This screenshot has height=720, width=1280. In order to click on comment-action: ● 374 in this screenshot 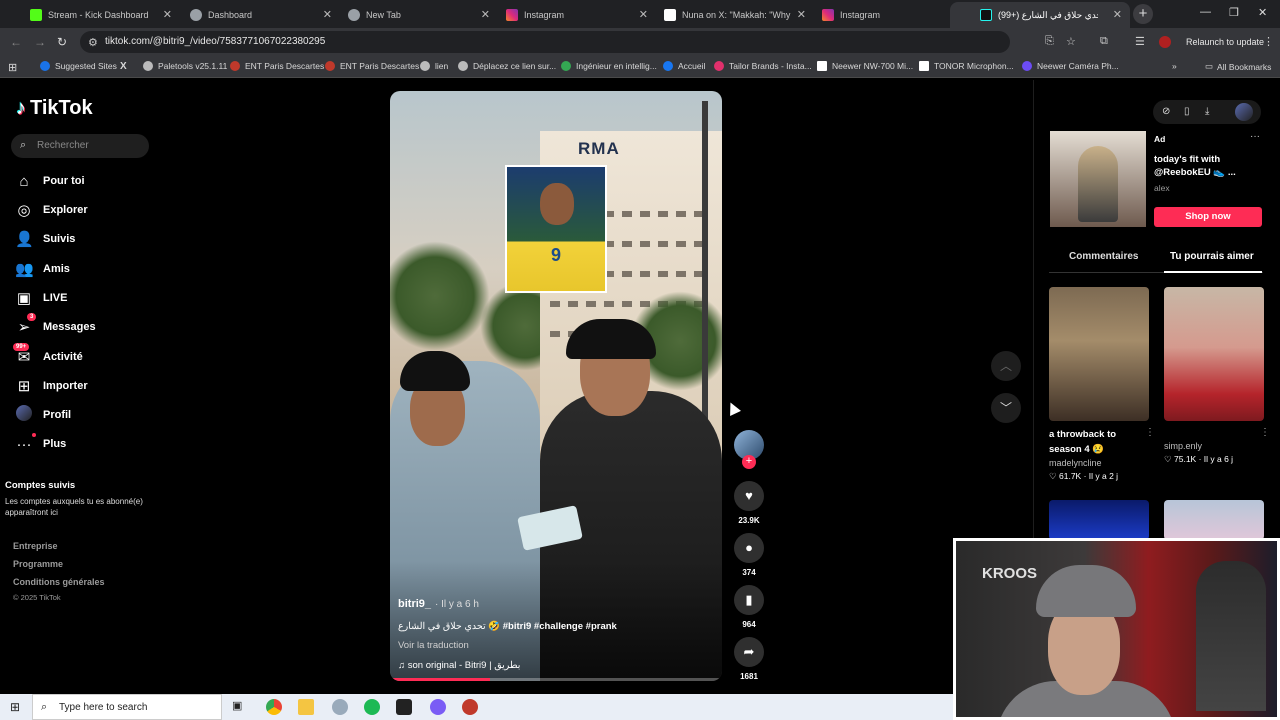, I will do `click(749, 555)`.